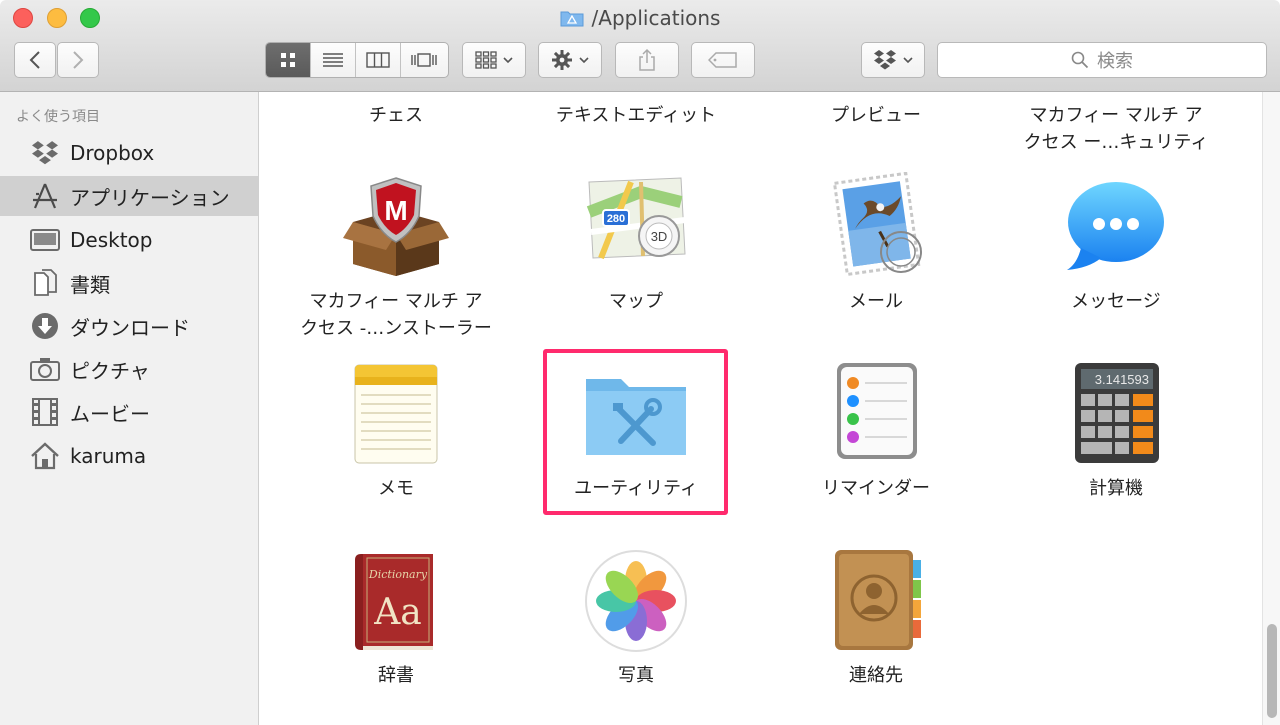 The height and width of the screenshot is (725, 1280). What do you see at coordinates (396, 315) in the screenshot?
I see `file-label-mcafee-installer: マカフィー マルチ ア クセス -…ンストーラー` at bounding box center [396, 315].